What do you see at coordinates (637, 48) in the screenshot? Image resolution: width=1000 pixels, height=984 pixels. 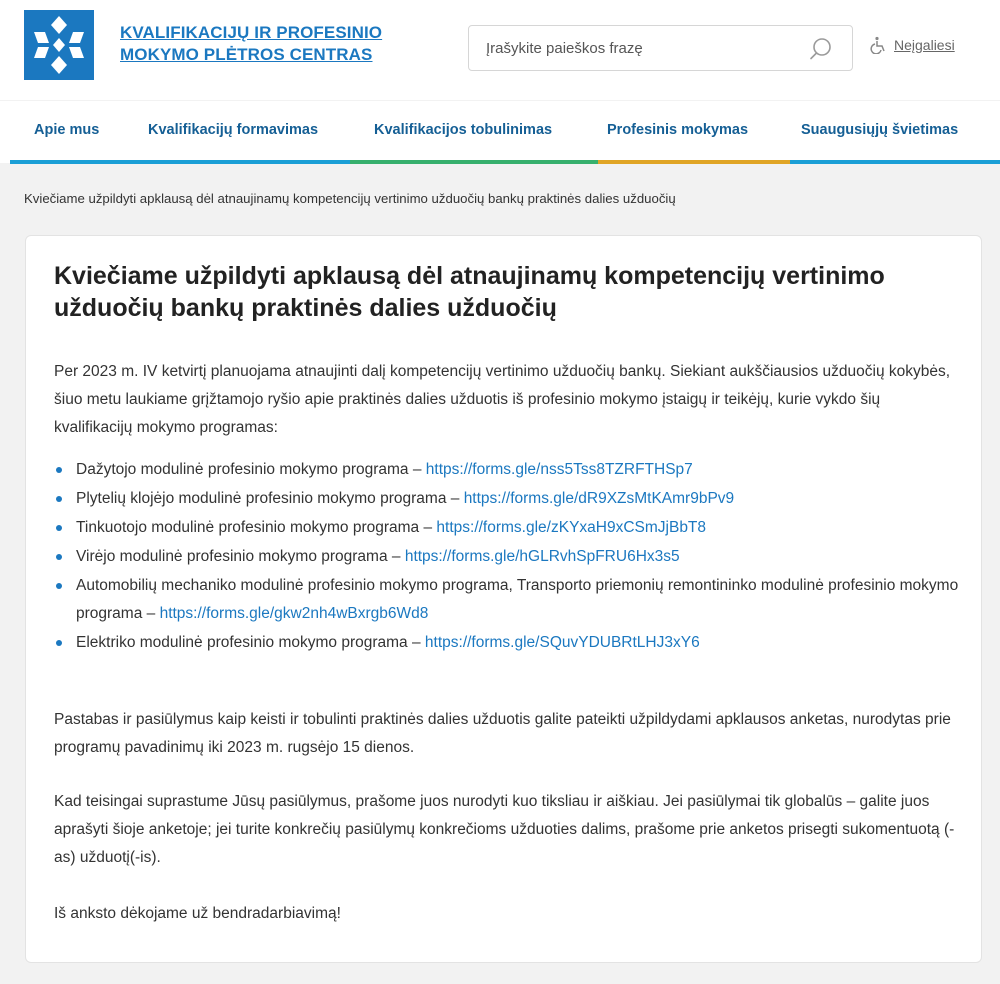 I see `search-input` at bounding box center [637, 48].